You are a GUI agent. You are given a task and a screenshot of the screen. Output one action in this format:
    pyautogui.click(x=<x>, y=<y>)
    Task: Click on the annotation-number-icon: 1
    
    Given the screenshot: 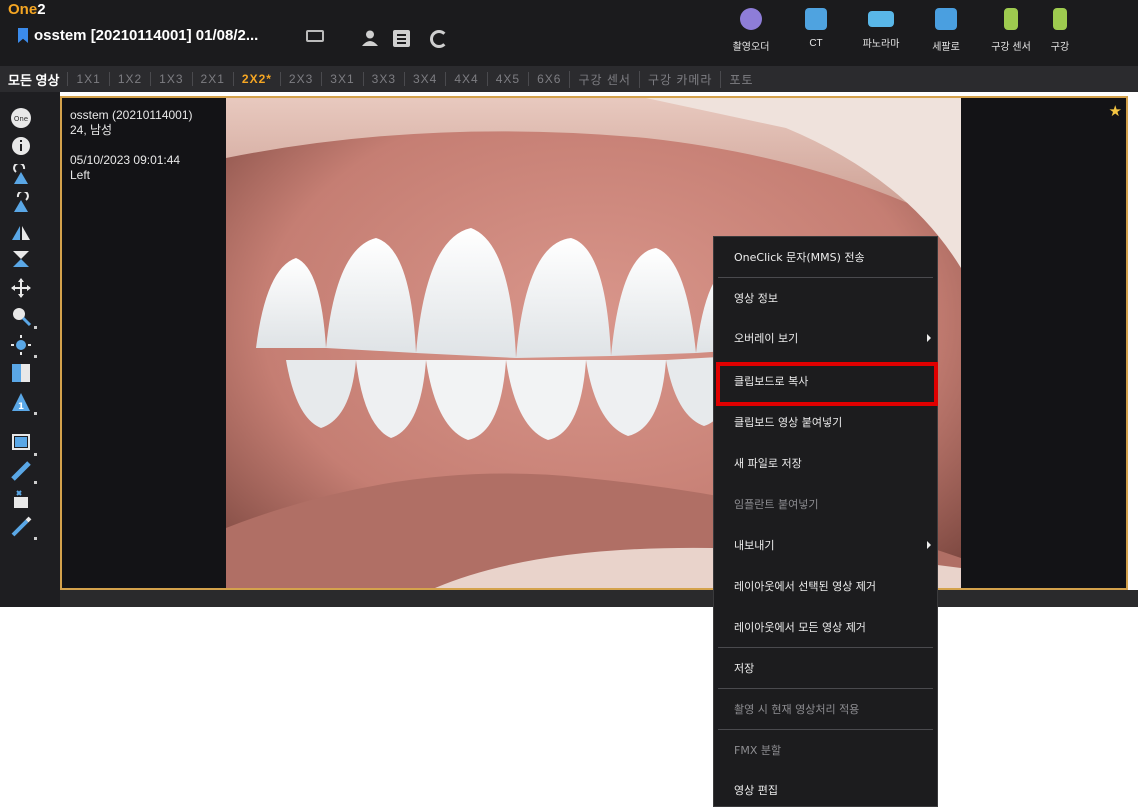 What is the action you would take?
    pyautogui.click(x=23, y=403)
    